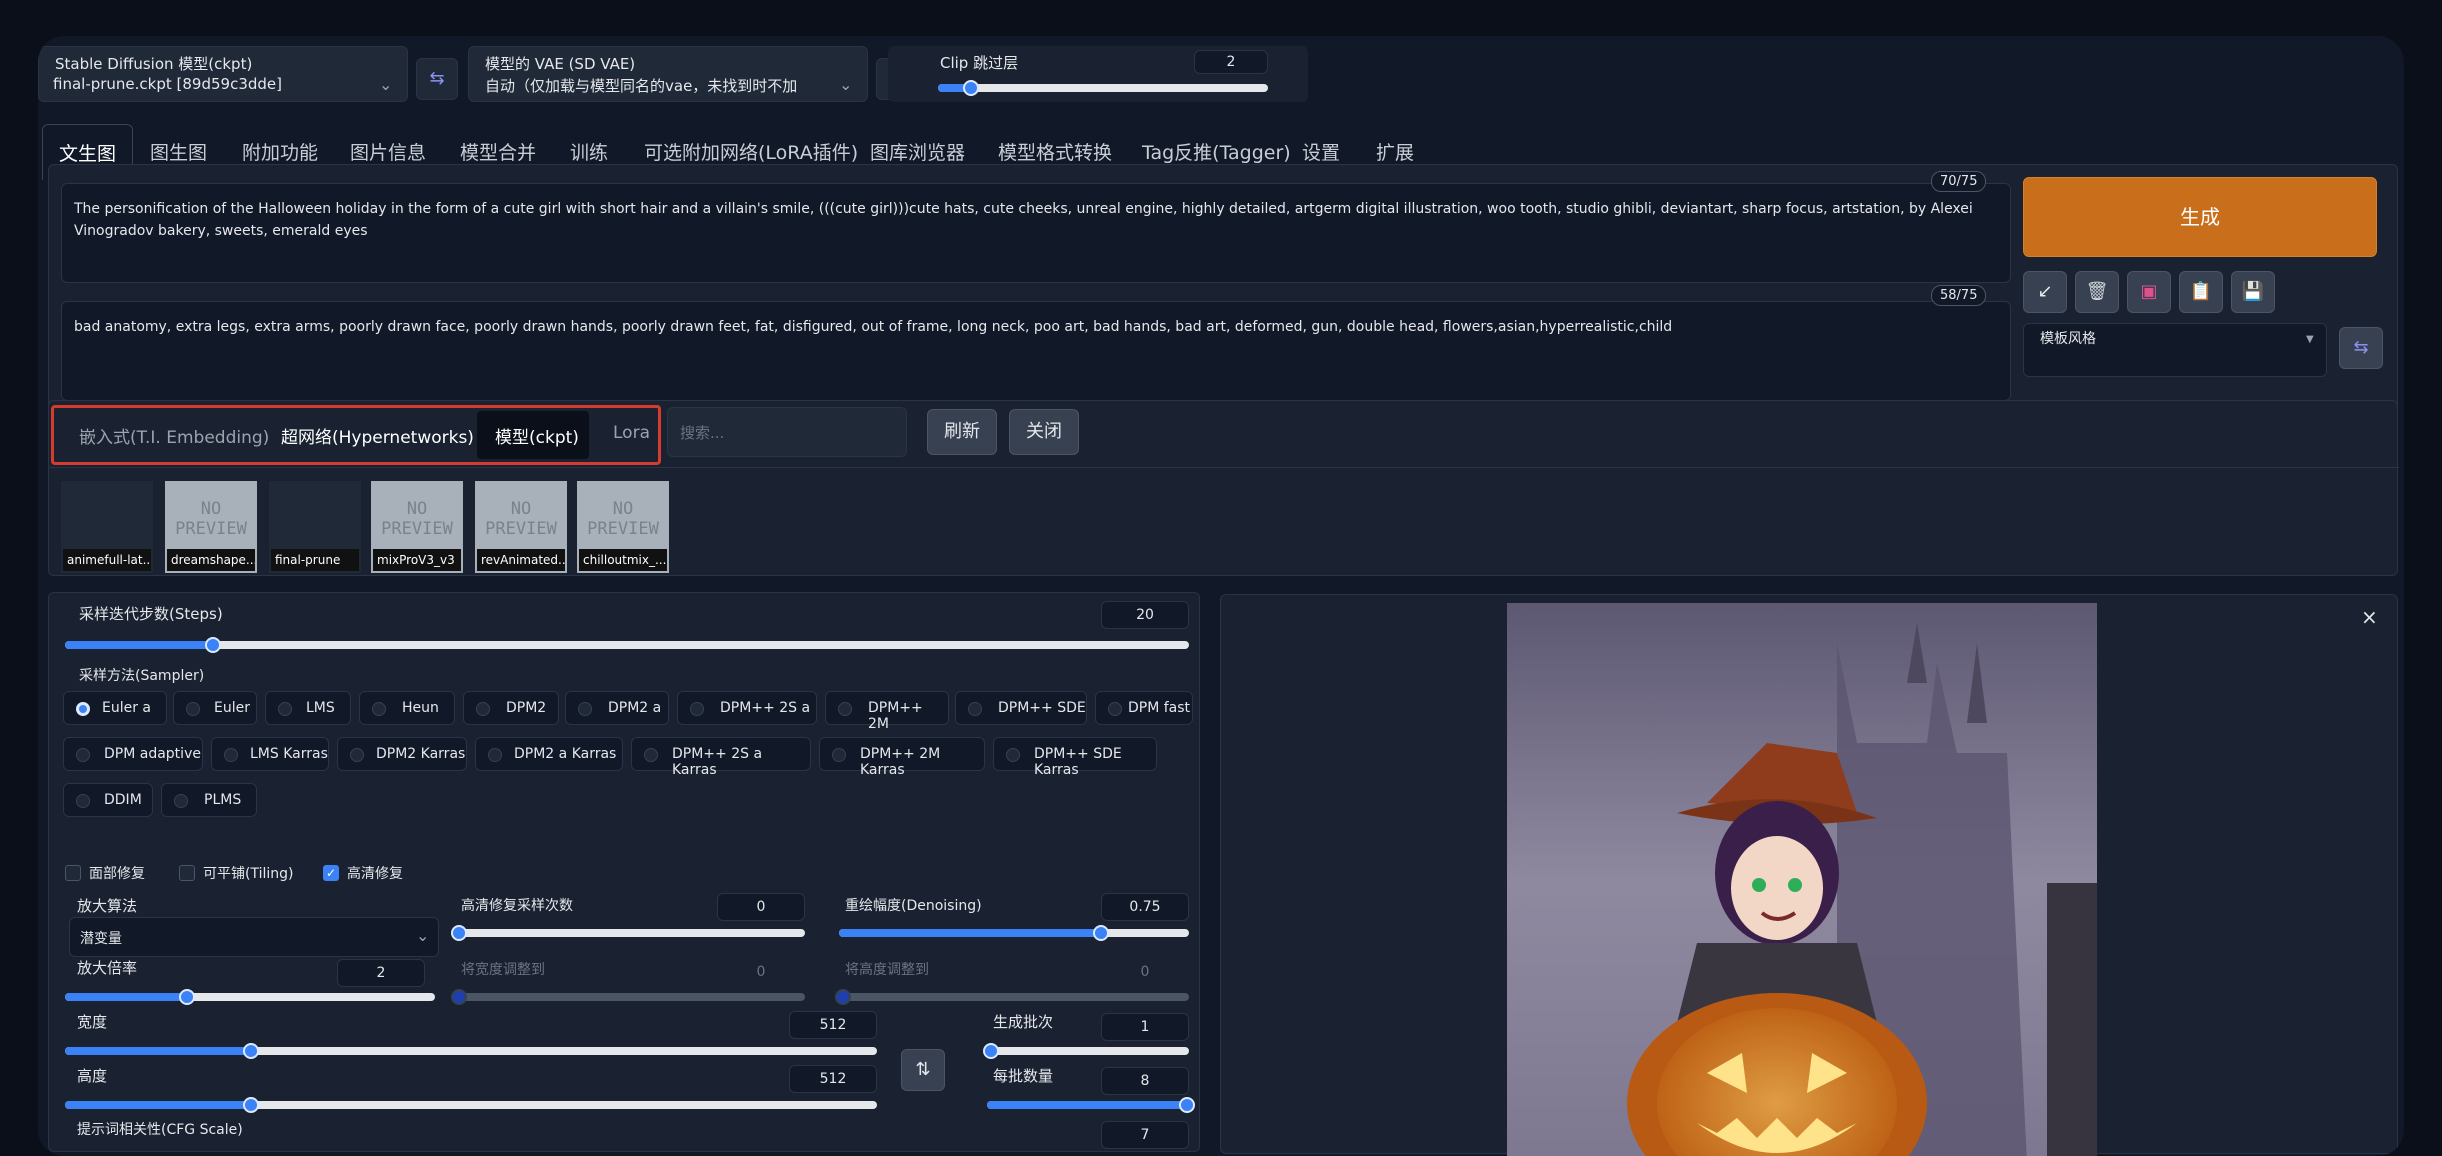  I want to click on resize-width-slider, so click(630, 997).